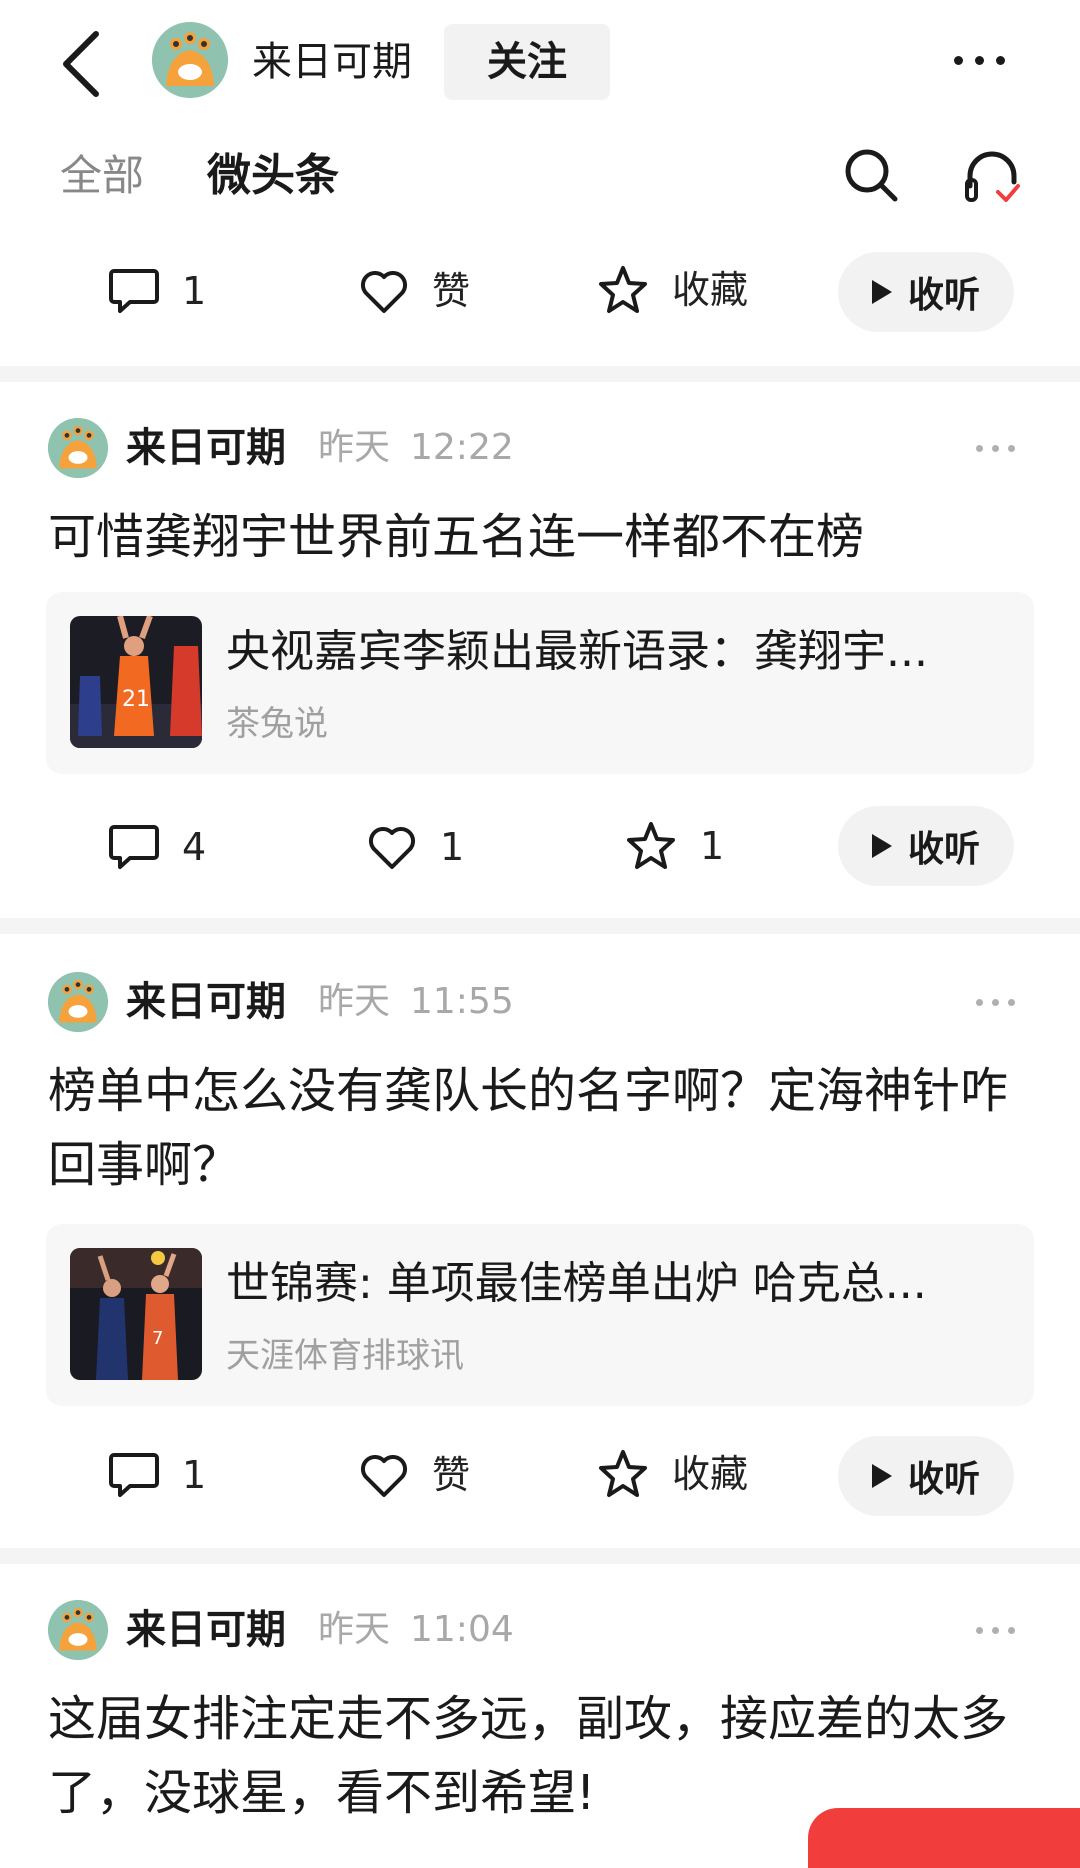  Describe the element at coordinates (540, 683) in the screenshot. I see `linked-article-card: 21 央视嘉宾李颖出最新语录：龚翔宇... 茶兔说` at that location.